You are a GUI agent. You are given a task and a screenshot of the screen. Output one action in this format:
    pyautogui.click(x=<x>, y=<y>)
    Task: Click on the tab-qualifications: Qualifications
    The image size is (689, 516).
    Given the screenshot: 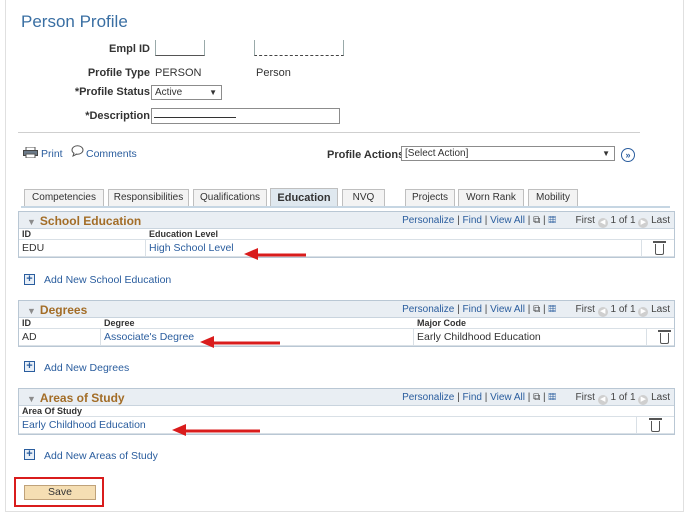 What is the action you would take?
    pyautogui.click(x=230, y=197)
    